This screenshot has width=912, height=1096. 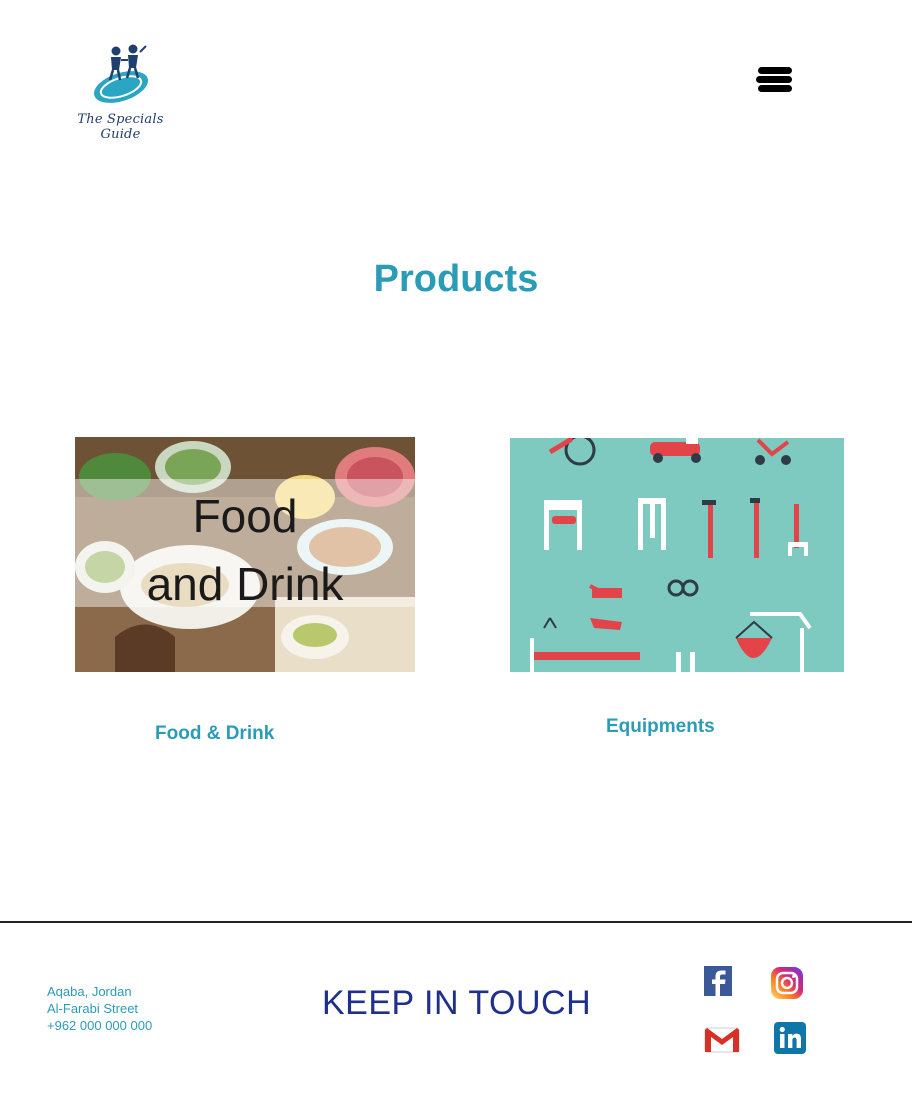 I want to click on gmail-link, so click(x=722, y=1042).